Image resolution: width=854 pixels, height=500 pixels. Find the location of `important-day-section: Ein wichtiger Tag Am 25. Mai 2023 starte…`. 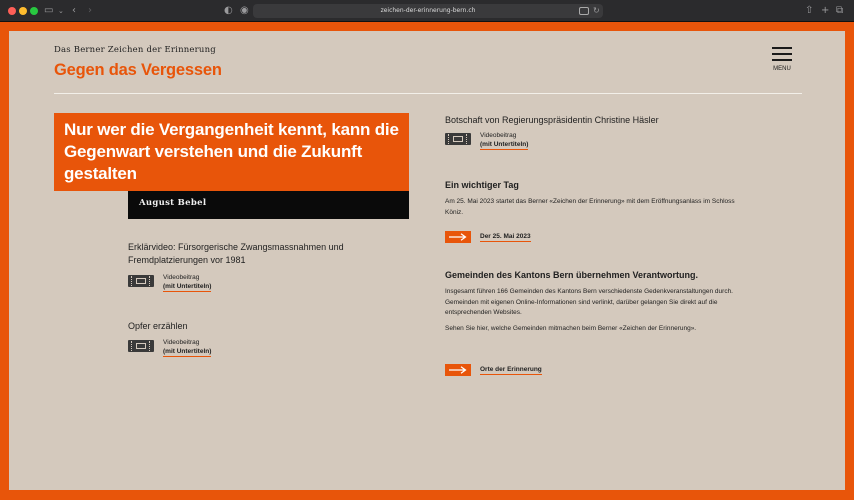

important-day-section: Ein wichtiger Tag Am 25. Mai 2023 starte… is located at coordinates (590, 211).